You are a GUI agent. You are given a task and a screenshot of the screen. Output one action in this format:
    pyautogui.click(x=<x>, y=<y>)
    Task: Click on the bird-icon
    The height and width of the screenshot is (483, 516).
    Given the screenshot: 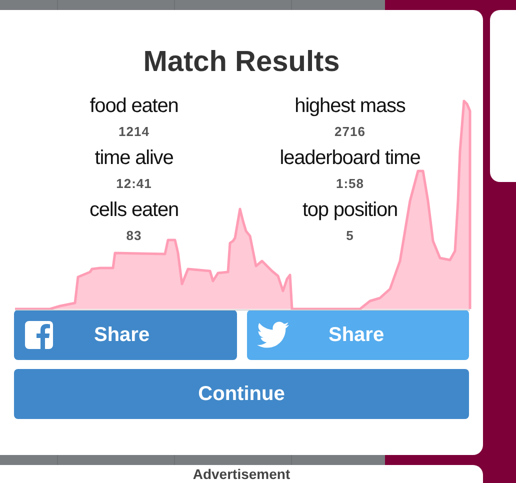 What is the action you would take?
    pyautogui.click(x=272, y=335)
    